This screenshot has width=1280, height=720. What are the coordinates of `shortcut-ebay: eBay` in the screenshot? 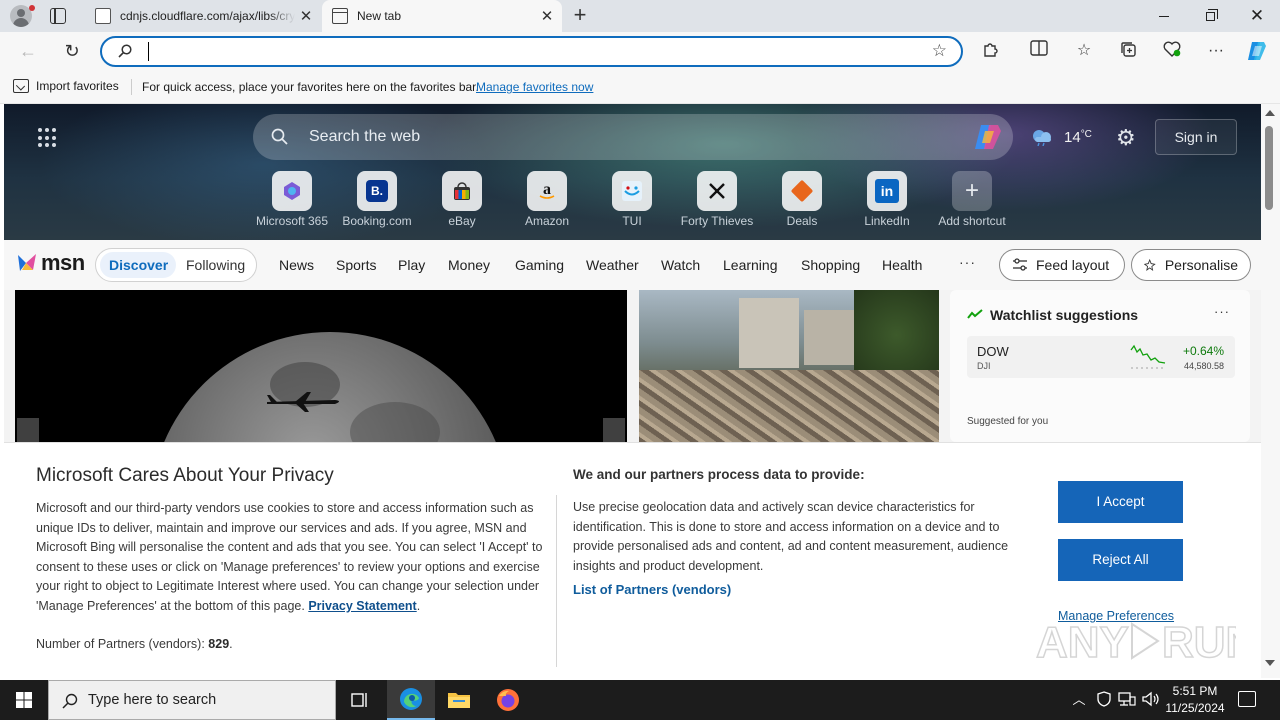 It's located at (462, 199).